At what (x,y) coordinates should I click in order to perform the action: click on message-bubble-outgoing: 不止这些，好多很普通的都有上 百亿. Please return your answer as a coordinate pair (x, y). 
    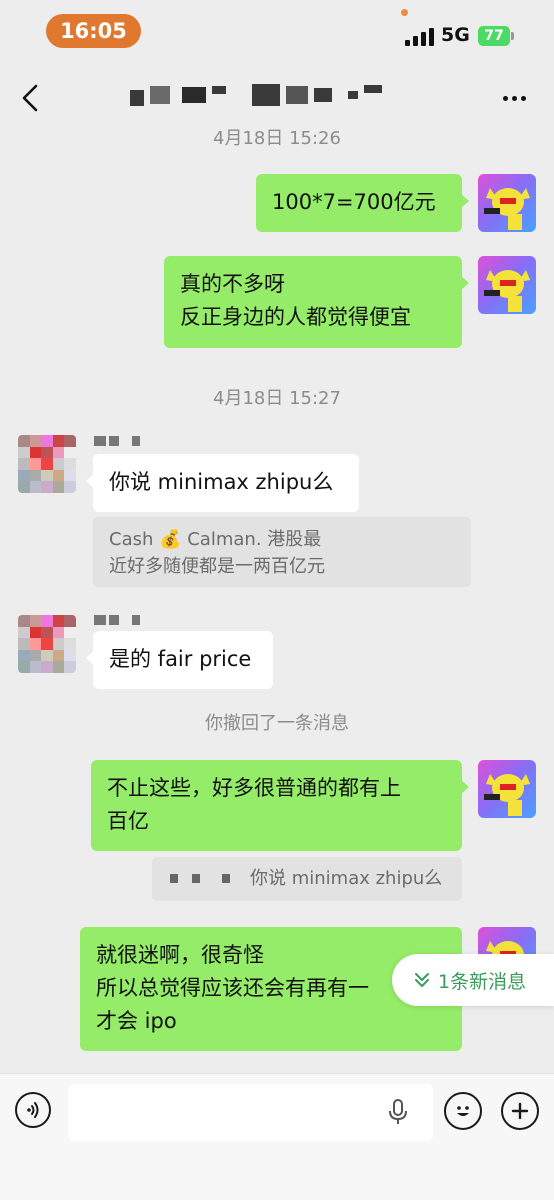
    Looking at the image, I should click on (276, 805).